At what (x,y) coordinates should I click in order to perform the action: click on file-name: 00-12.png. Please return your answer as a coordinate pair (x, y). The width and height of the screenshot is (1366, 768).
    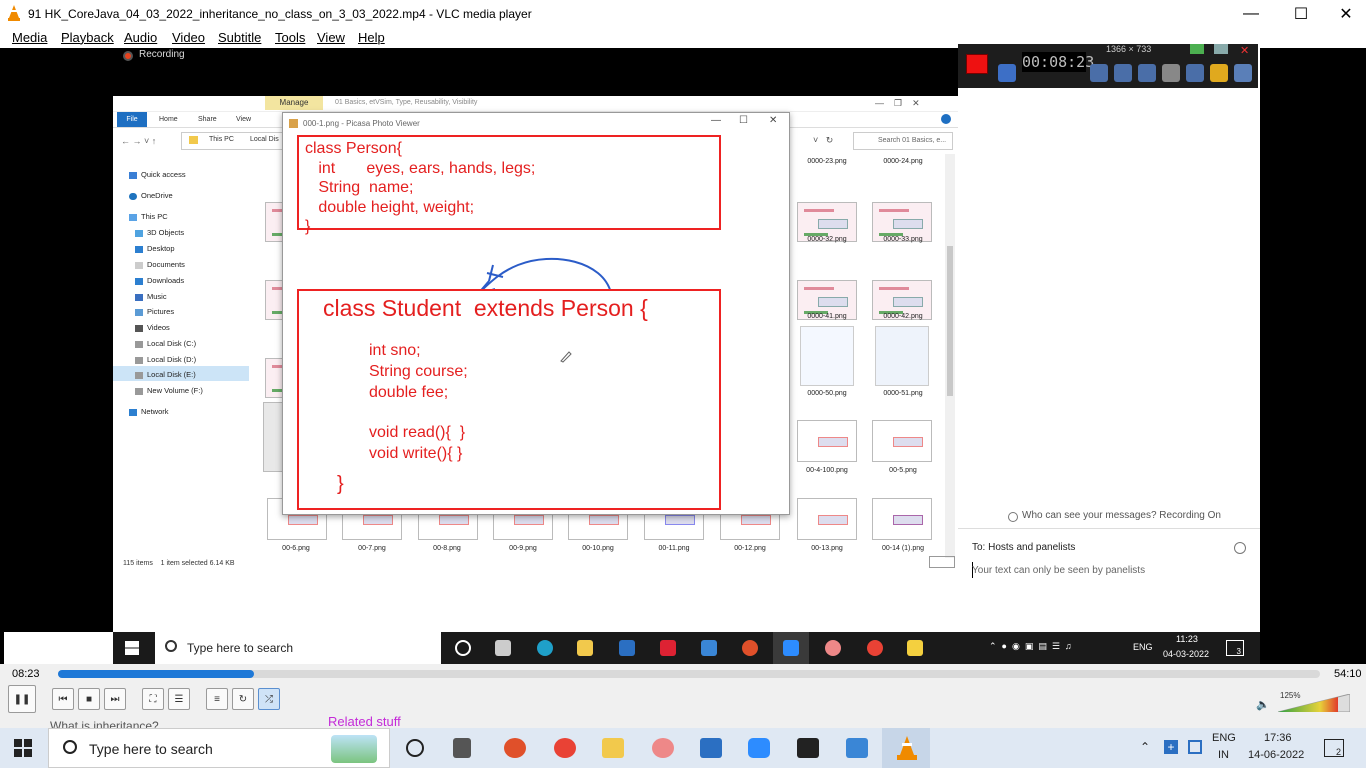
    Looking at the image, I should click on (750, 548).